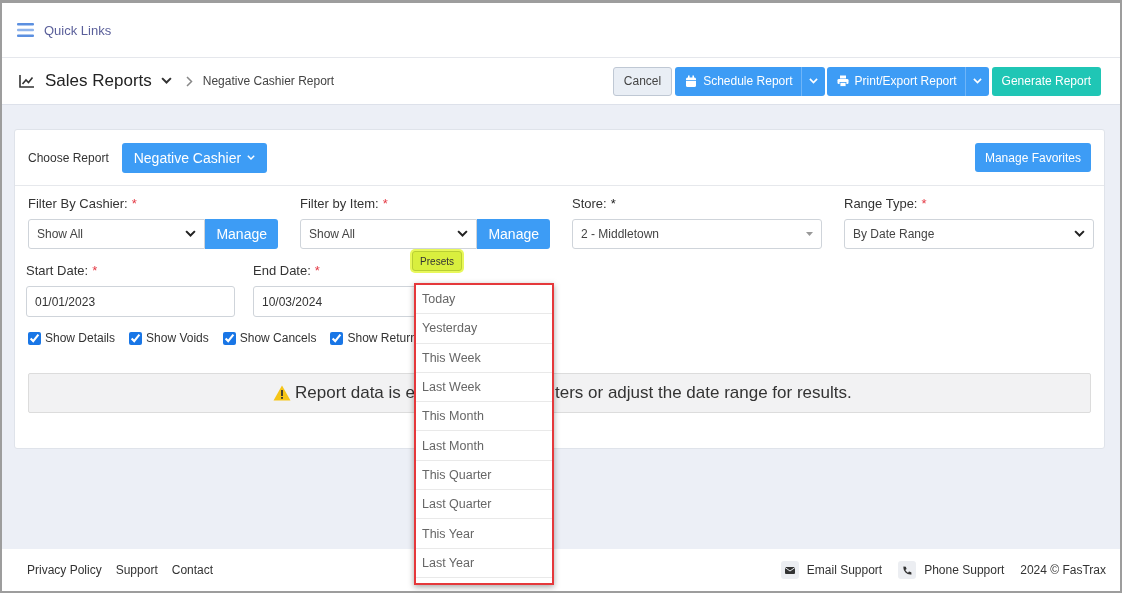 Image resolution: width=1122 pixels, height=593 pixels. Describe the element at coordinates (437, 261) in the screenshot. I see `presets-button: Presets` at that location.